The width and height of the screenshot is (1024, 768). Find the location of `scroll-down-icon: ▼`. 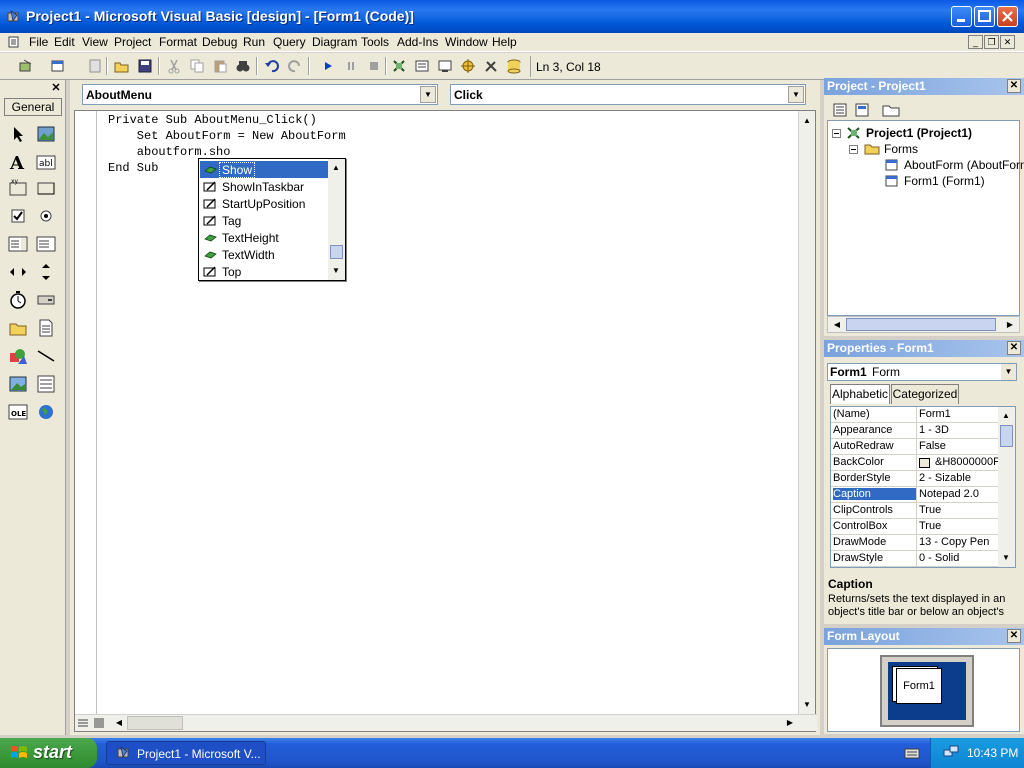

scroll-down-icon: ▼ is located at coordinates (336, 271).